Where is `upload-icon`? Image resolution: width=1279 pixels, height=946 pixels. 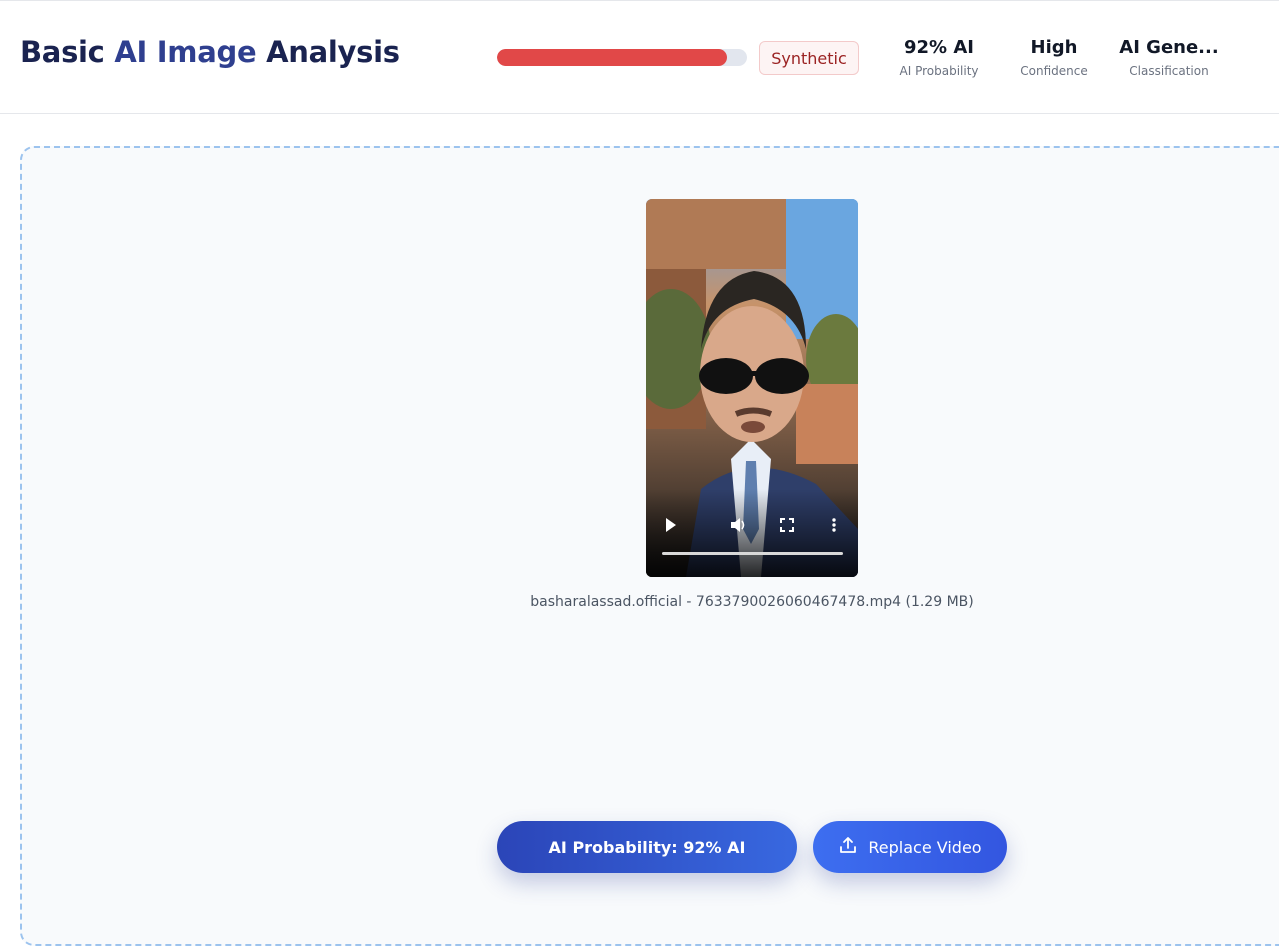 upload-icon is located at coordinates (848, 847).